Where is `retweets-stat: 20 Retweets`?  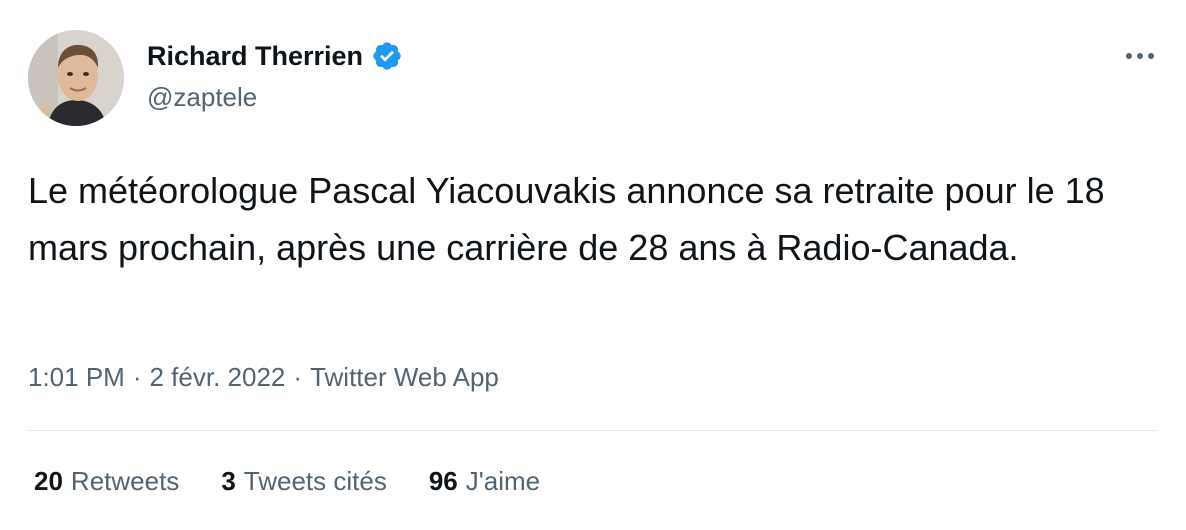
retweets-stat: 20 Retweets is located at coordinates (106, 481).